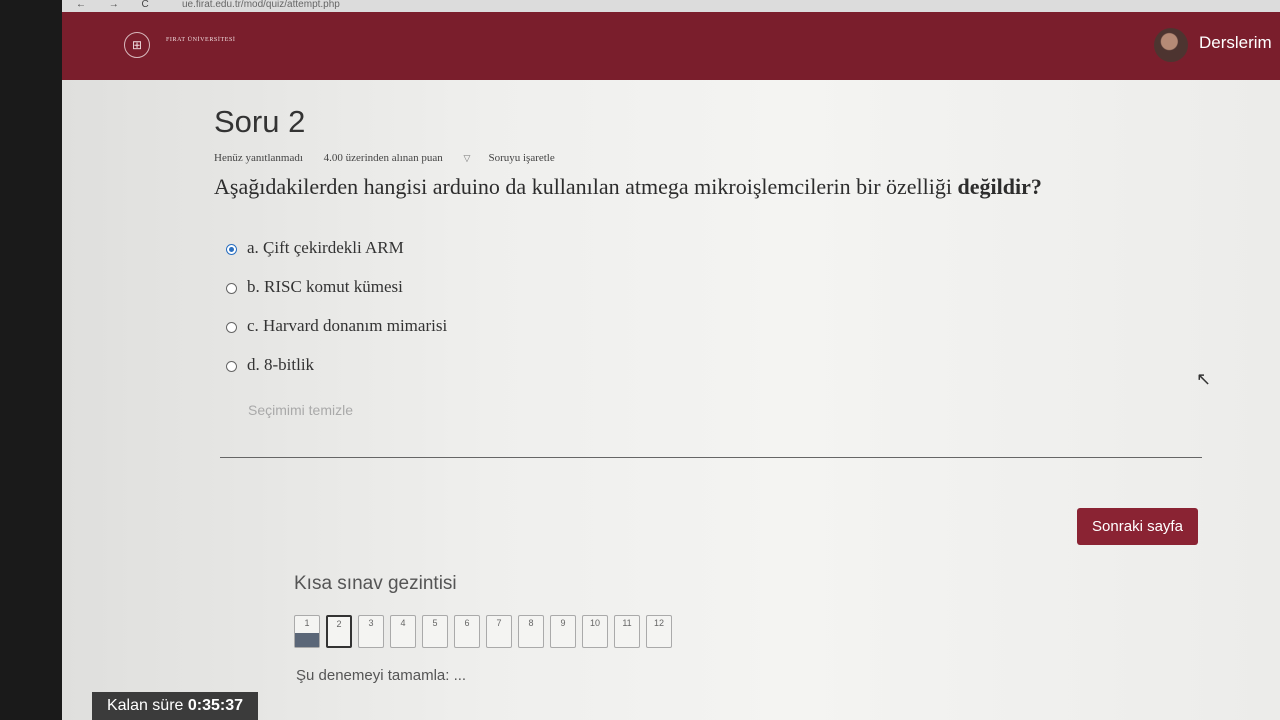  I want to click on answer-label-b: b. RISC komut kümesi, so click(325, 287).